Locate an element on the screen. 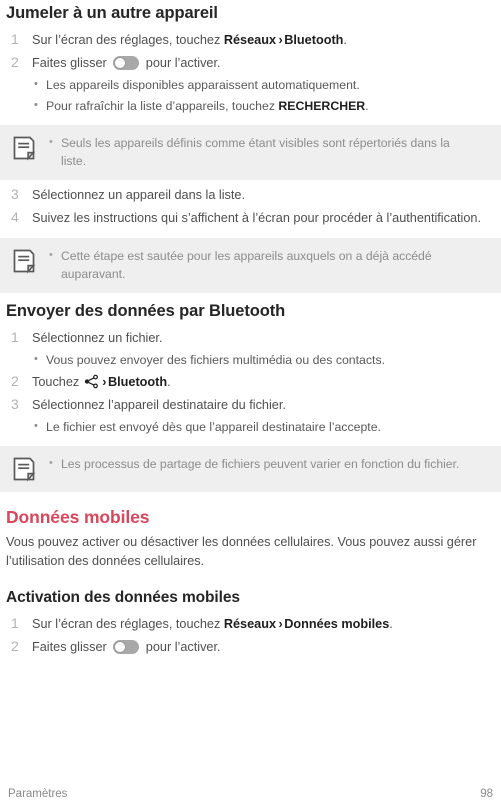 The height and width of the screenshot is (806, 501). step-item: 2 Touchez › Bluetooth. is located at coordinates (250, 383).